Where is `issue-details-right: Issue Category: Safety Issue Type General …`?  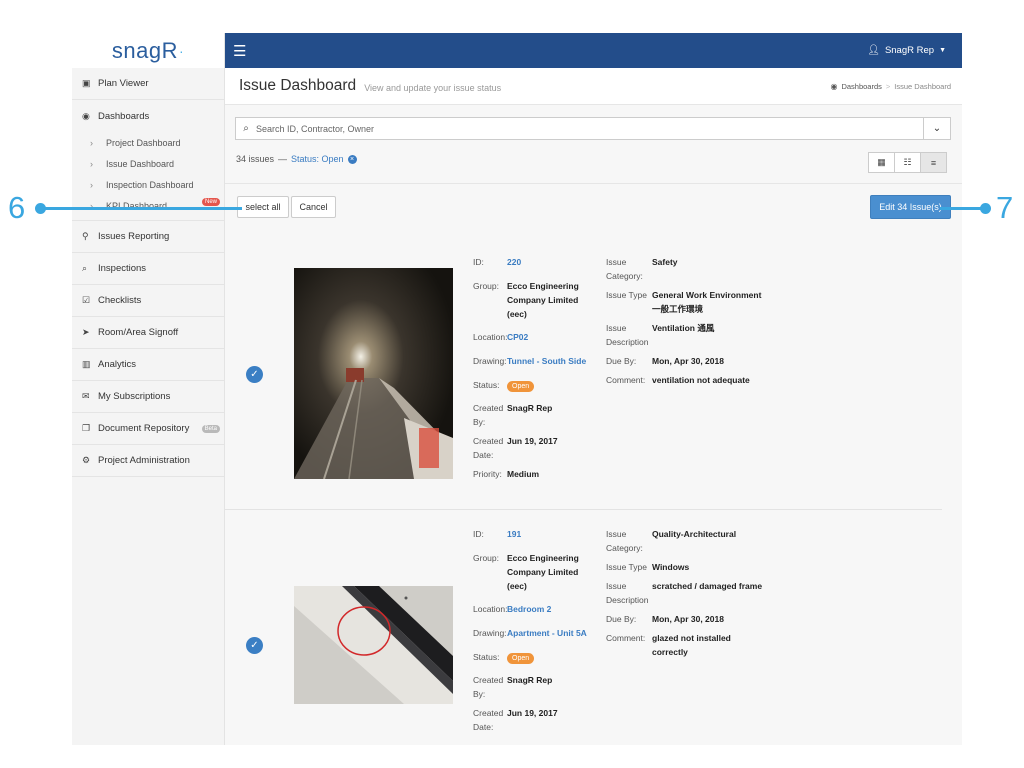
issue-details-right: Issue Category: Safety Issue Type General … is located at coordinates (701, 321).